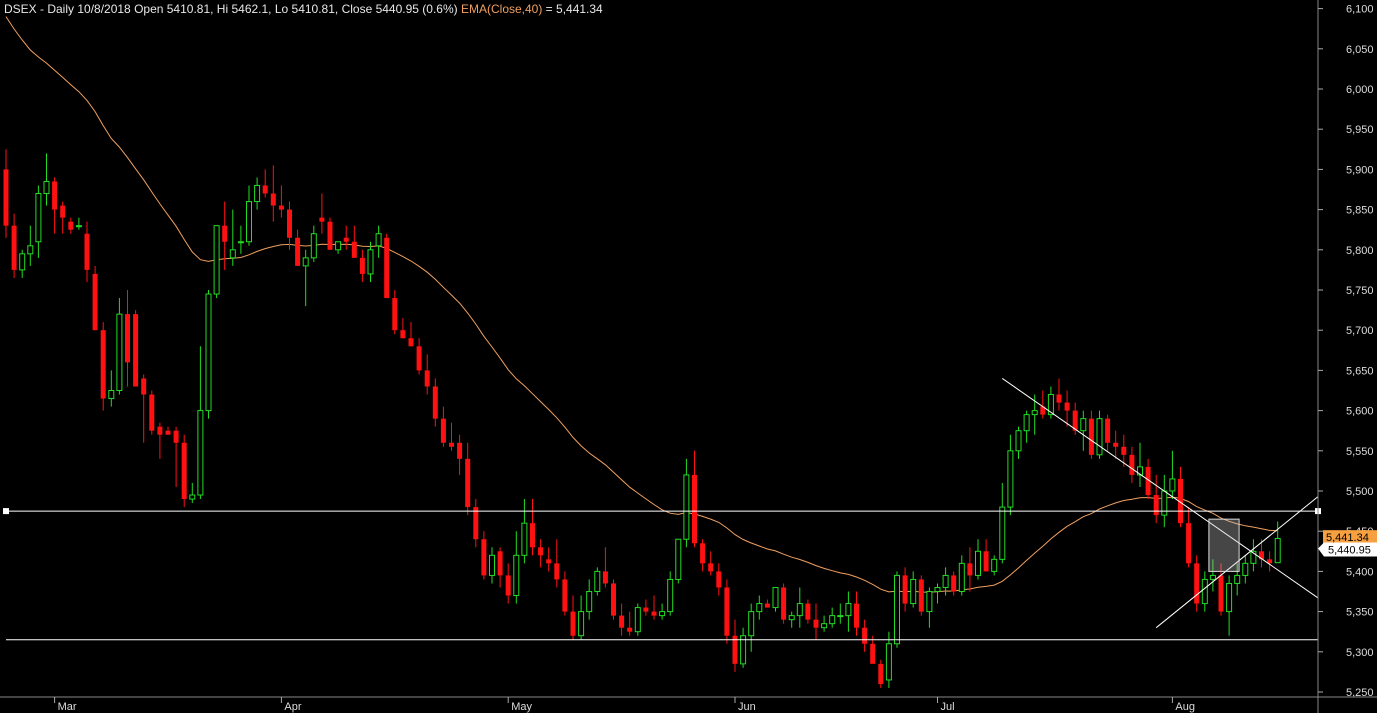  Describe the element at coordinates (6, 511) in the screenshot. I see `line-handle-left` at that location.